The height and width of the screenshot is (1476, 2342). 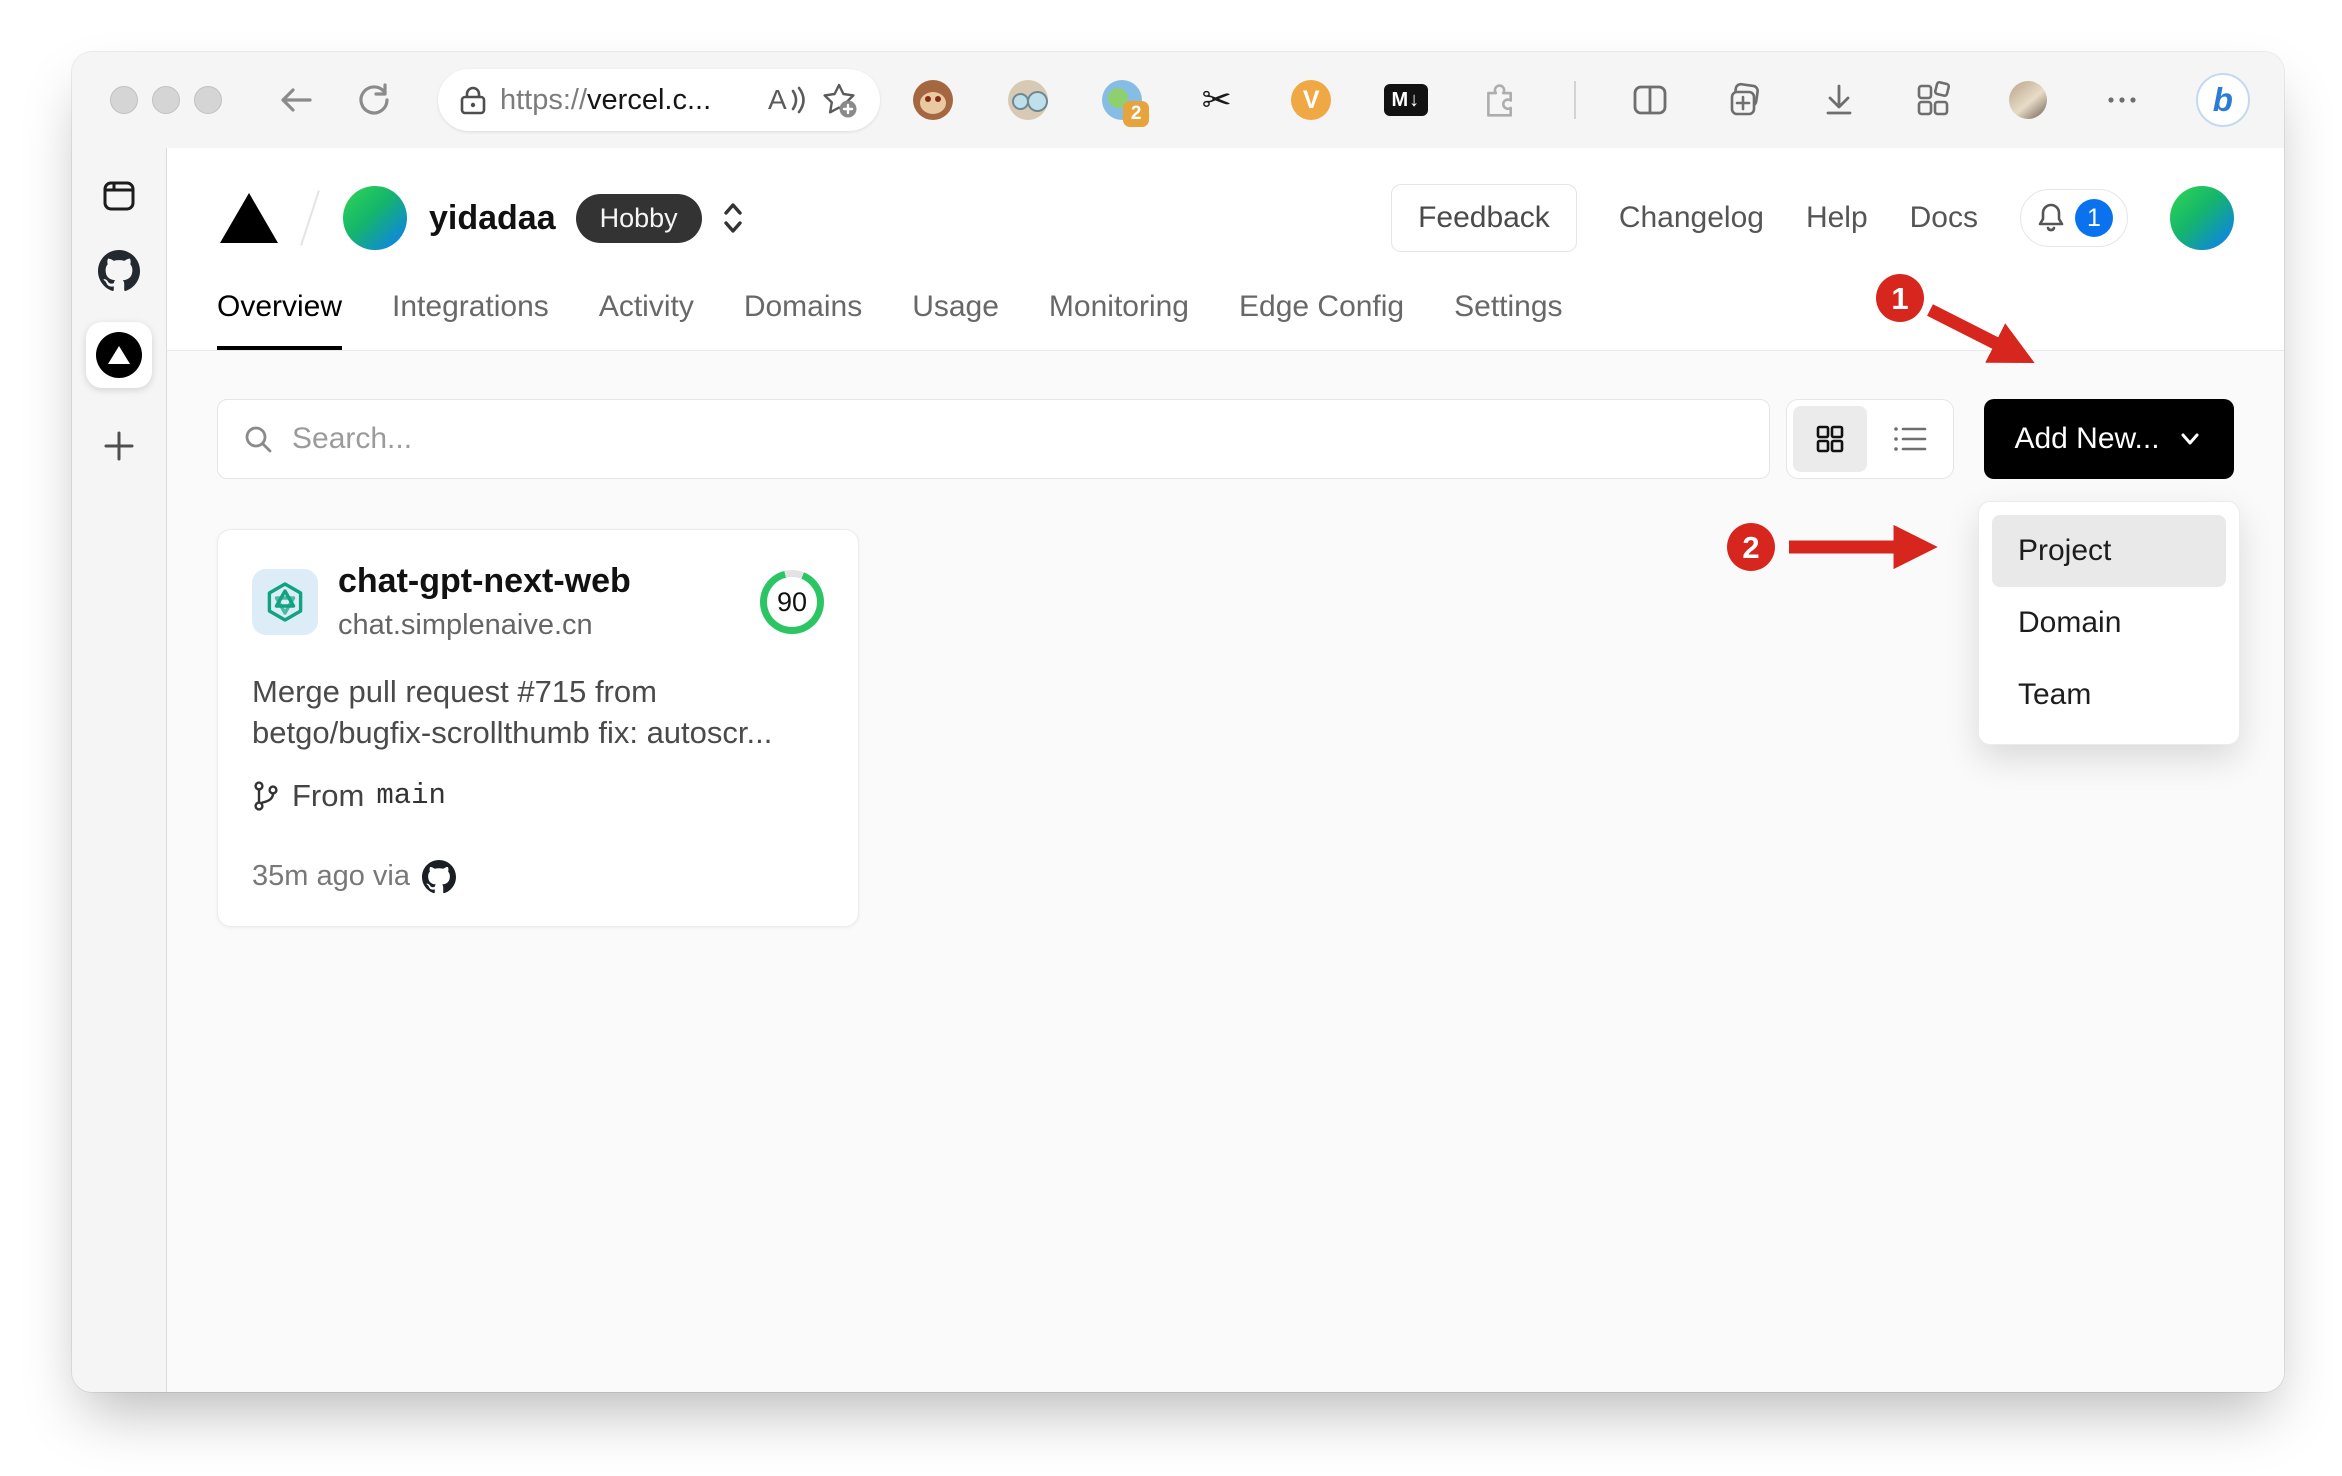 I want to click on github-icon, so click(x=119, y=270).